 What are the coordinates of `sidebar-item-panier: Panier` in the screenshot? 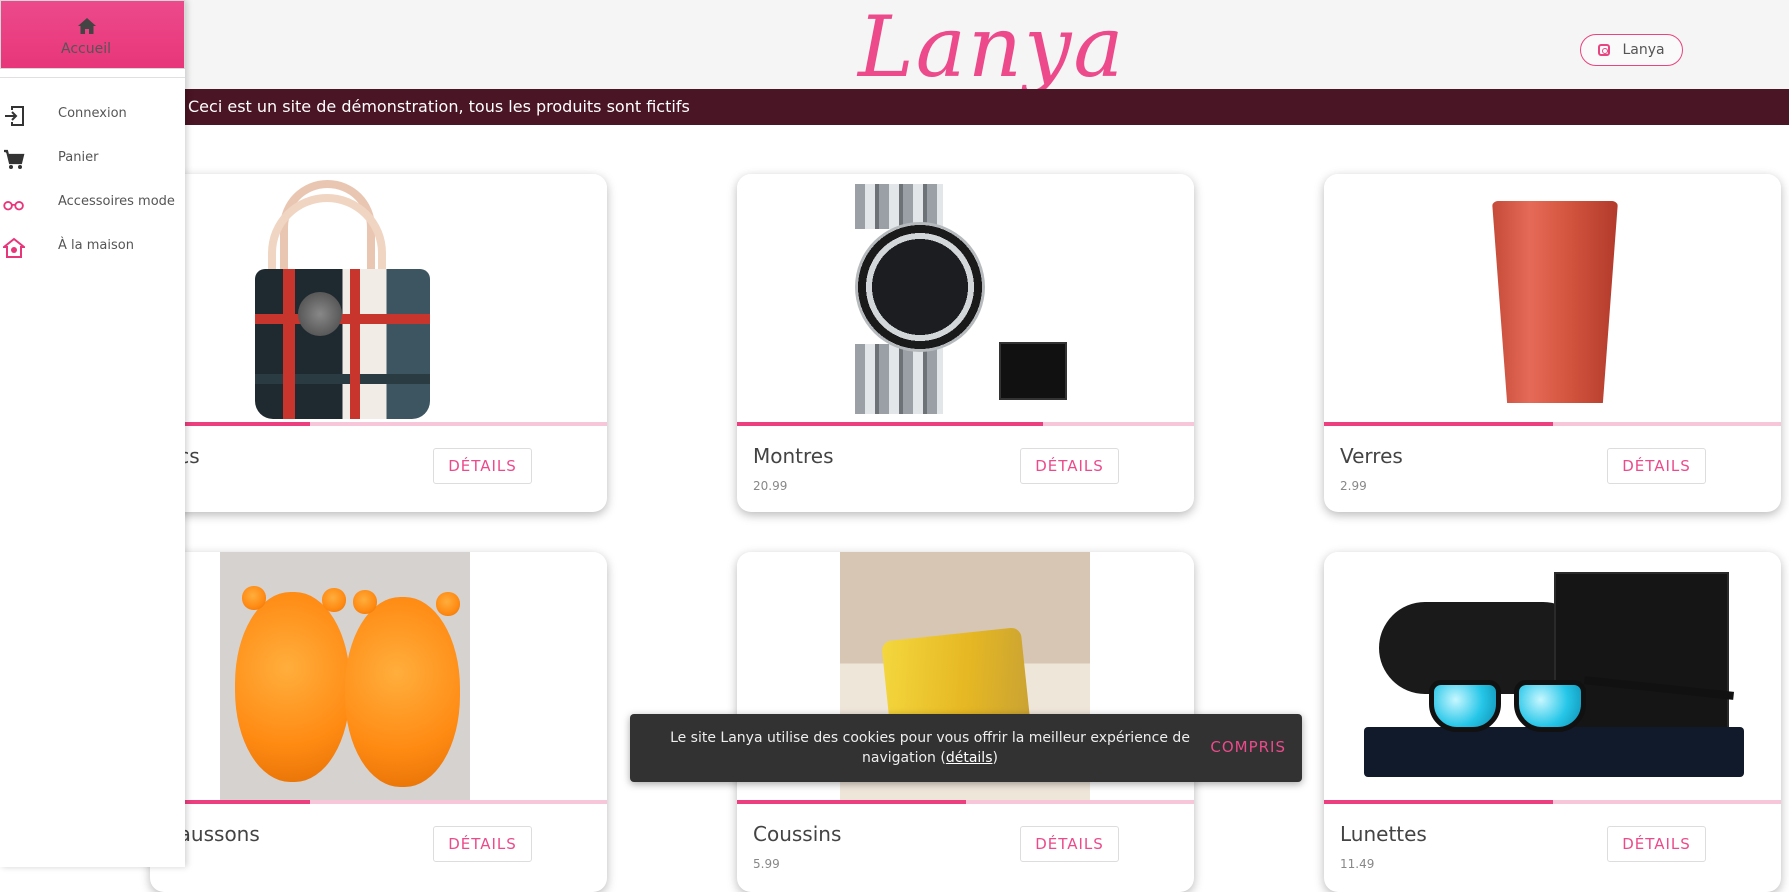 It's located at (92, 159).